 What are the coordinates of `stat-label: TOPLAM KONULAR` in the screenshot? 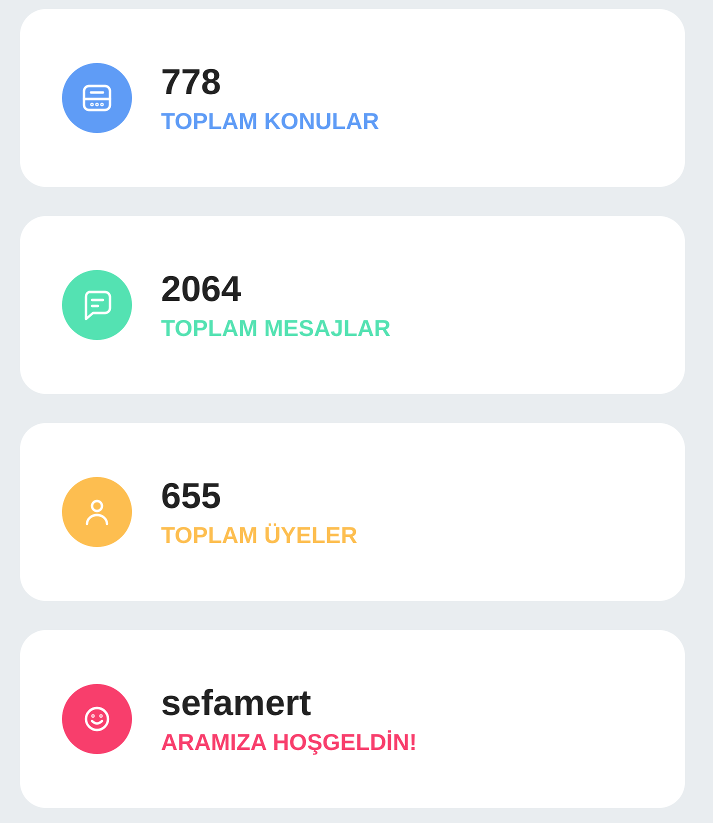 It's located at (270, 121).